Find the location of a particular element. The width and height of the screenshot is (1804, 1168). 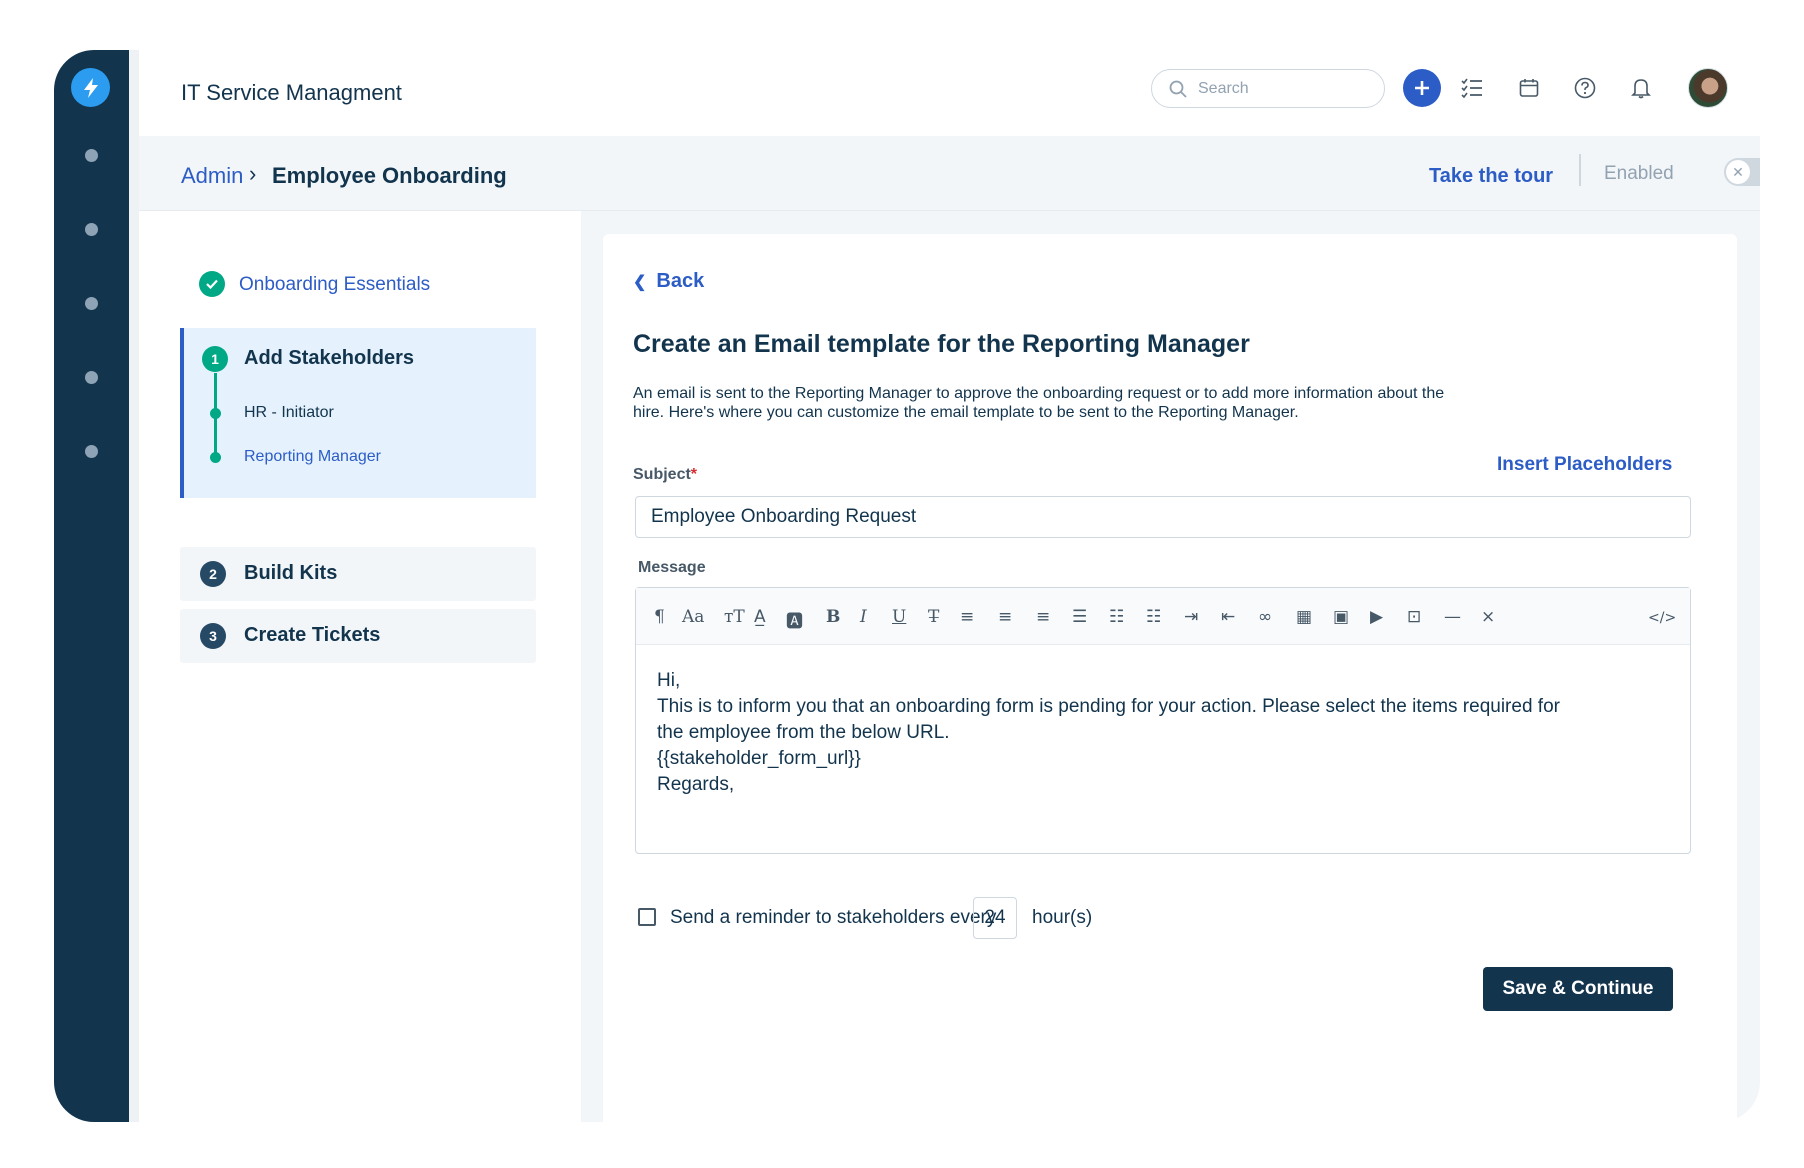

back-label: Back is located at coordinates (680, 281).